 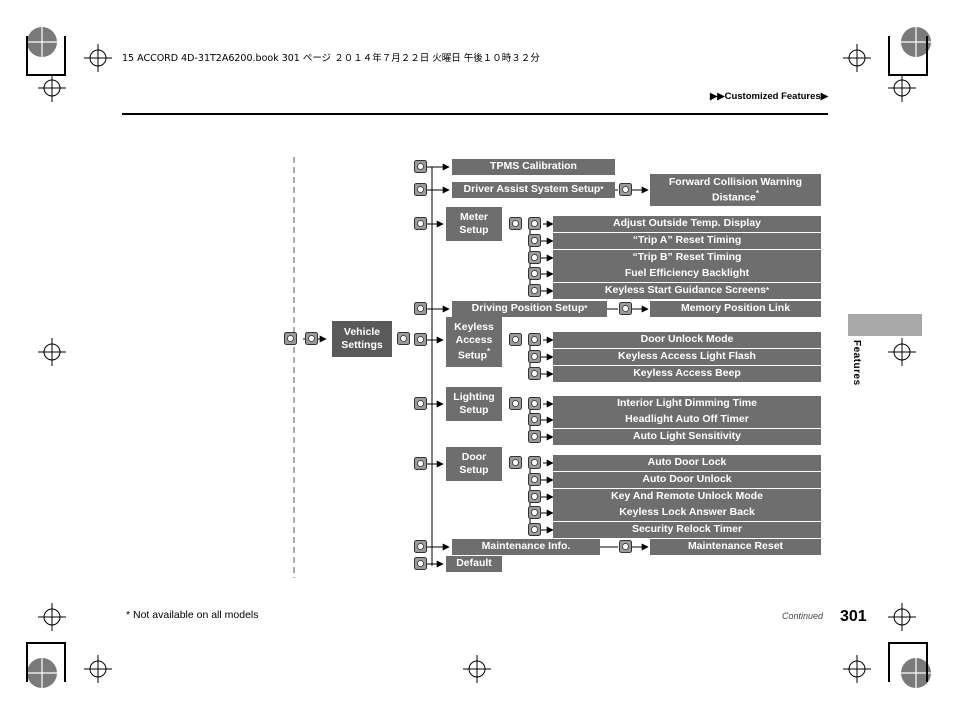 What do you see at coordinates (474, 354) in the screenshot?
I see `node-keyless-access-line3: Setup*` at bounding box center [474, 354].